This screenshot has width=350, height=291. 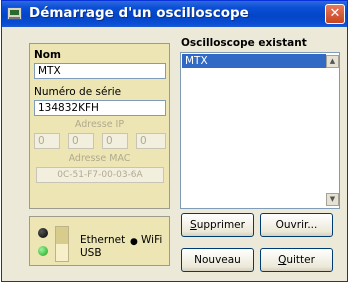 I want to click on connection-panel: Ethernet ● WiFi USB, so click(x=99, y=241).